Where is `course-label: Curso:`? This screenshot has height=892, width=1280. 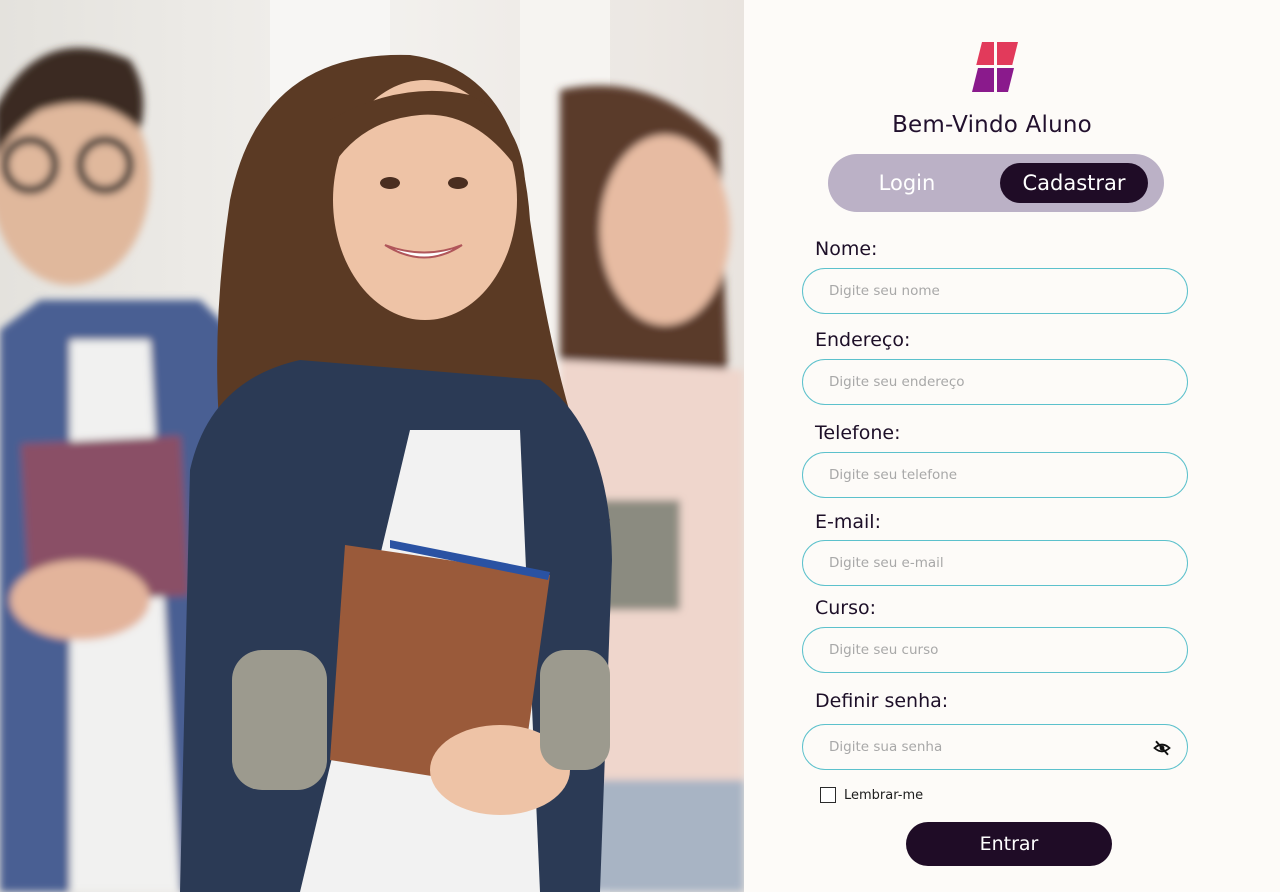 course-label: Curso: is located at coordinates (846, 608).